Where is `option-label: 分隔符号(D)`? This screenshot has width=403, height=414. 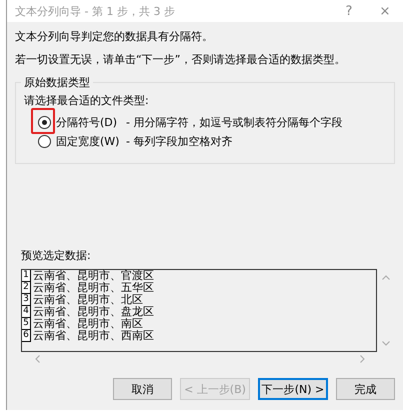 option-label: 分隔符号(D) is located at coordinates (91, 122).